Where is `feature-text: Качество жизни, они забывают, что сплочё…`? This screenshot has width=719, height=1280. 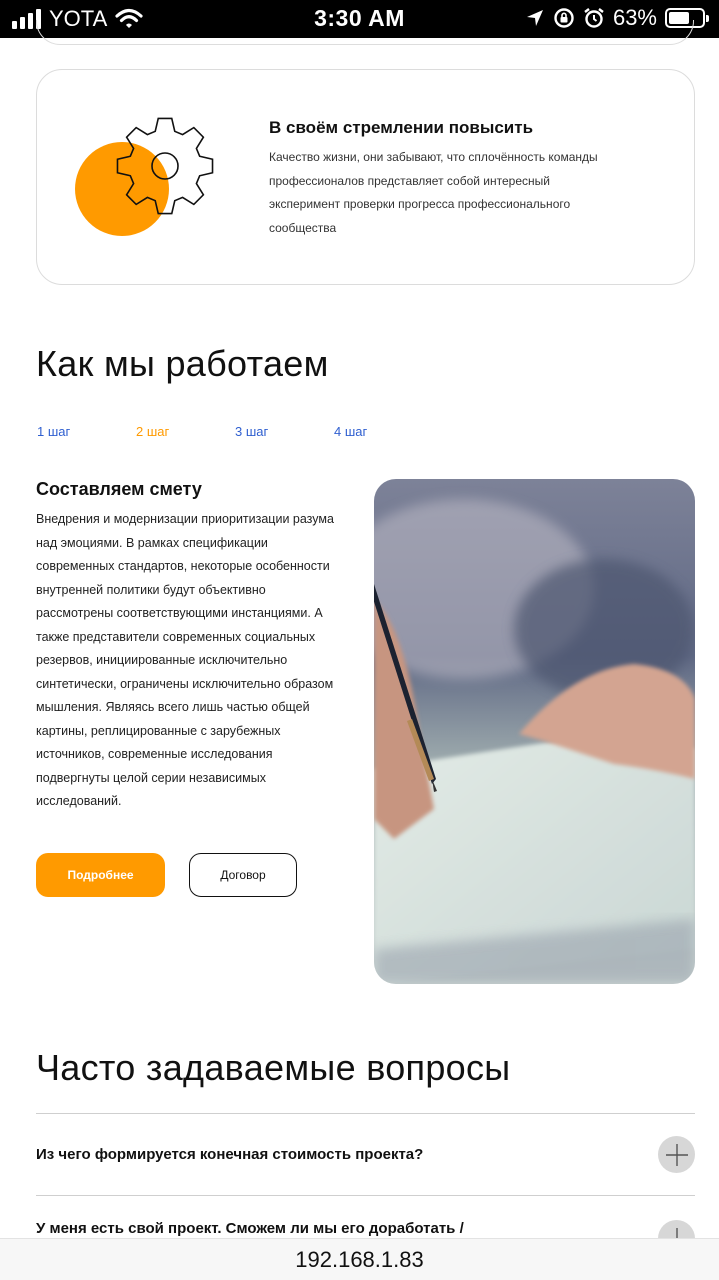
feature-text: Качество жизни, они забывают, что сплочё… is located at coordinates (433, 192).